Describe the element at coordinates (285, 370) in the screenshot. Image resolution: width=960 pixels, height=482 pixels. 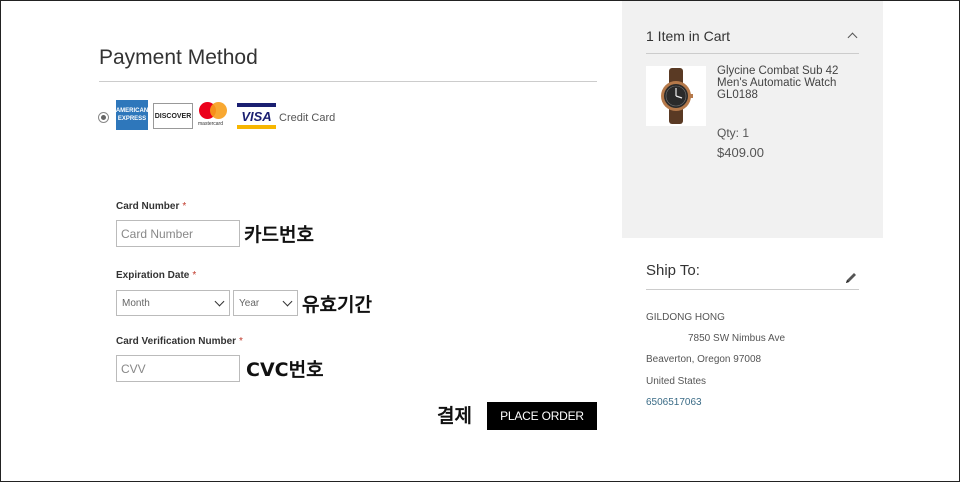
I see `cvv-annotation: CVC번호` at that location.